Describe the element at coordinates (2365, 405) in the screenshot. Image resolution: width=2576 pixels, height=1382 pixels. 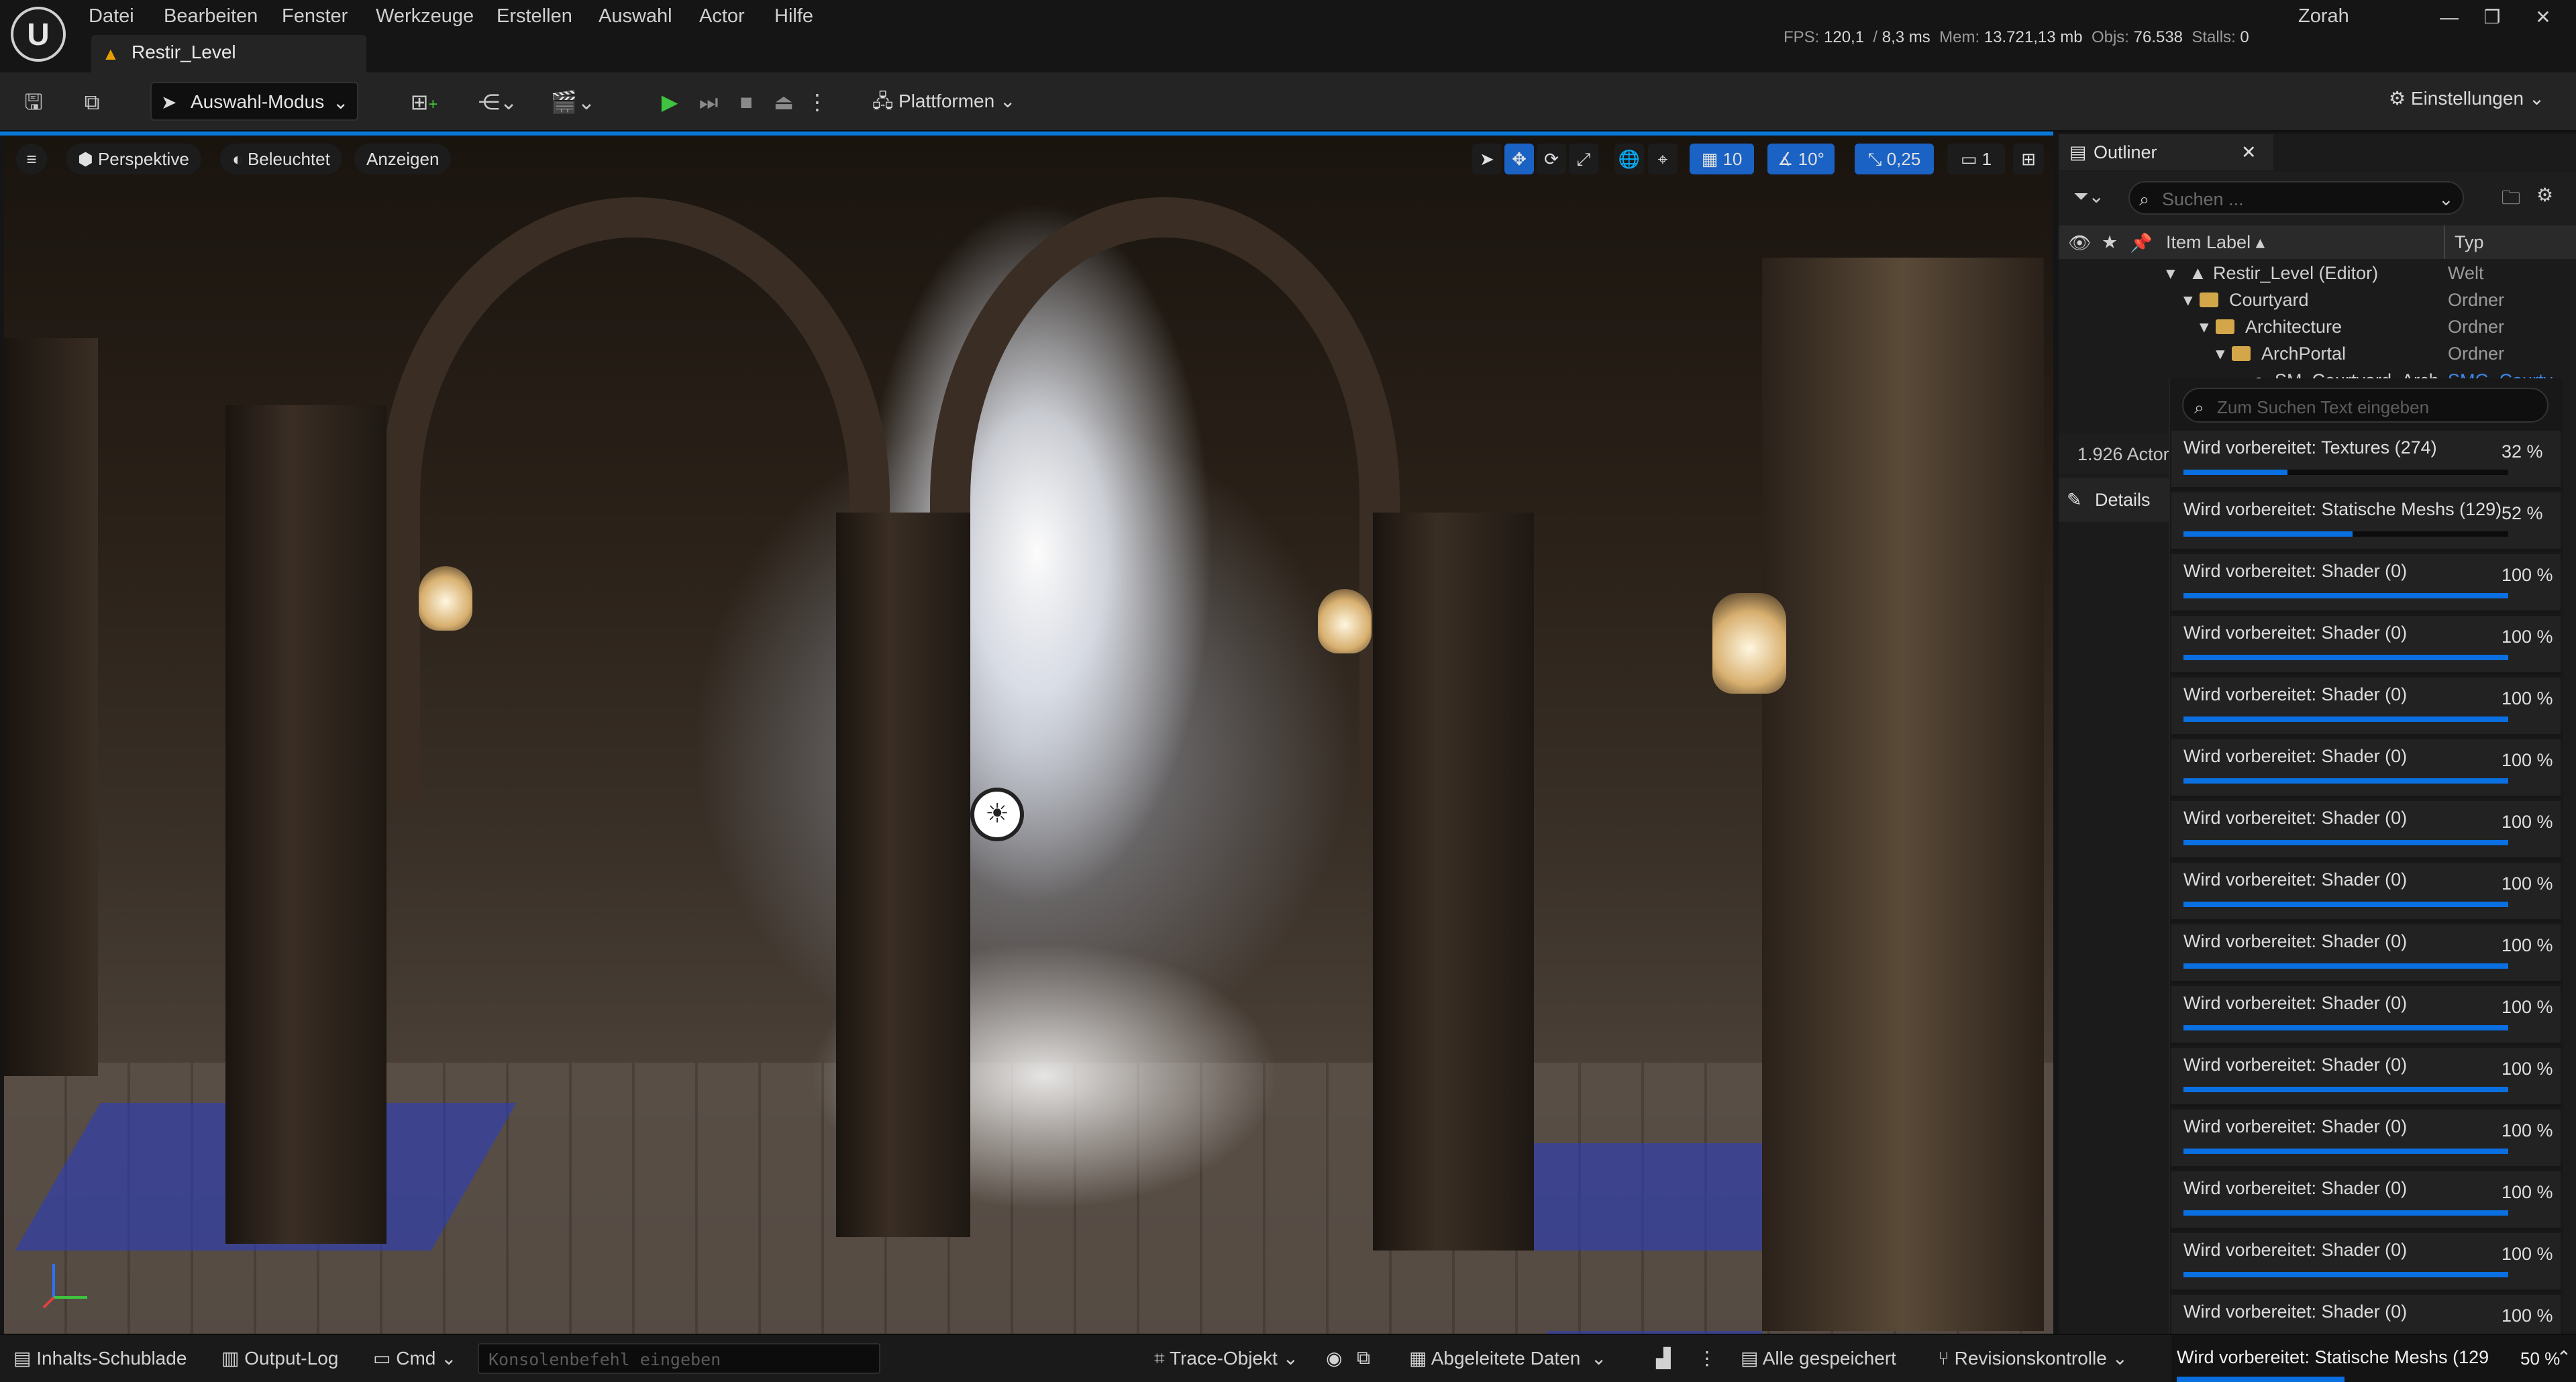
I see `progress-search-input: ⌕ Zum Suchen Text eingeben` at that location.